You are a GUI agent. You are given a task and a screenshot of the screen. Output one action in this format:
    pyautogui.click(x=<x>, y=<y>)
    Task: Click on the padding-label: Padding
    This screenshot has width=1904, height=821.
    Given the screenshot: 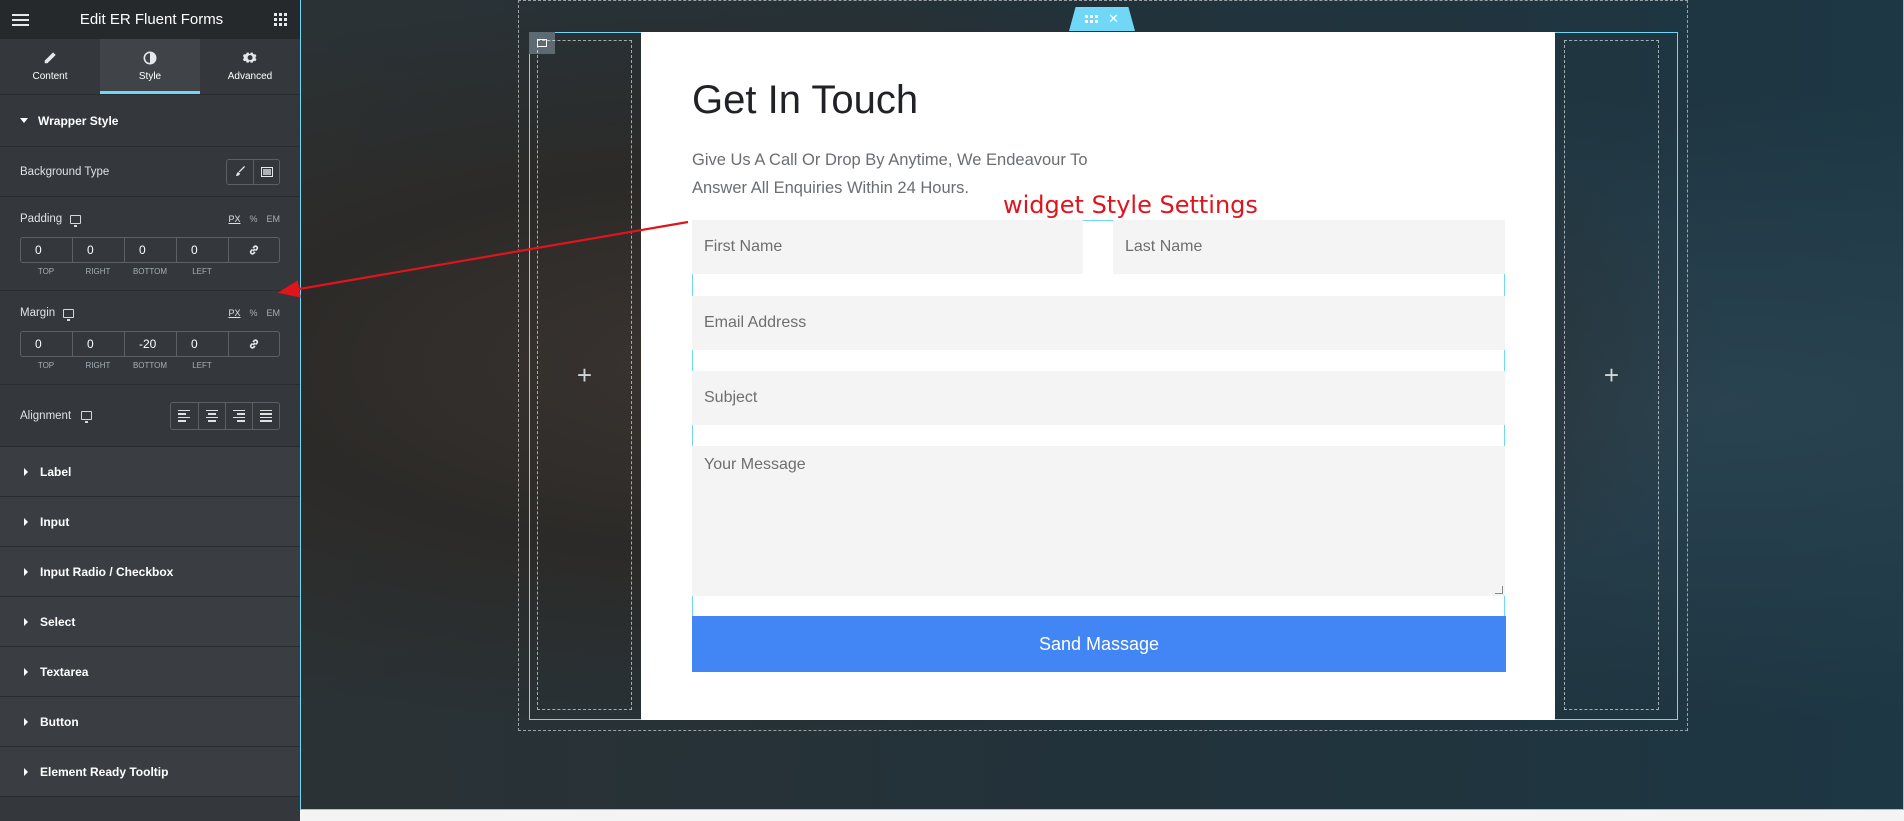 What is the action you would take?
    pyautogui.click(x=41, y=219)
    